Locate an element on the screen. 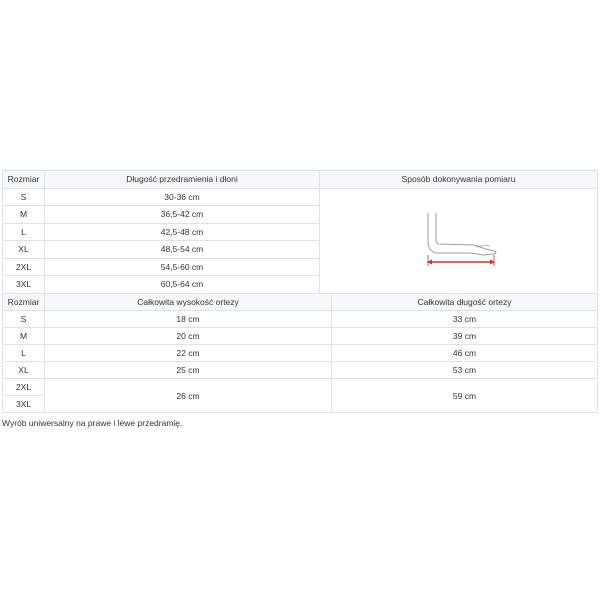 This screenshot has width=600, height=600. measurement-diagram-cell is located at coordinates (458, 240).